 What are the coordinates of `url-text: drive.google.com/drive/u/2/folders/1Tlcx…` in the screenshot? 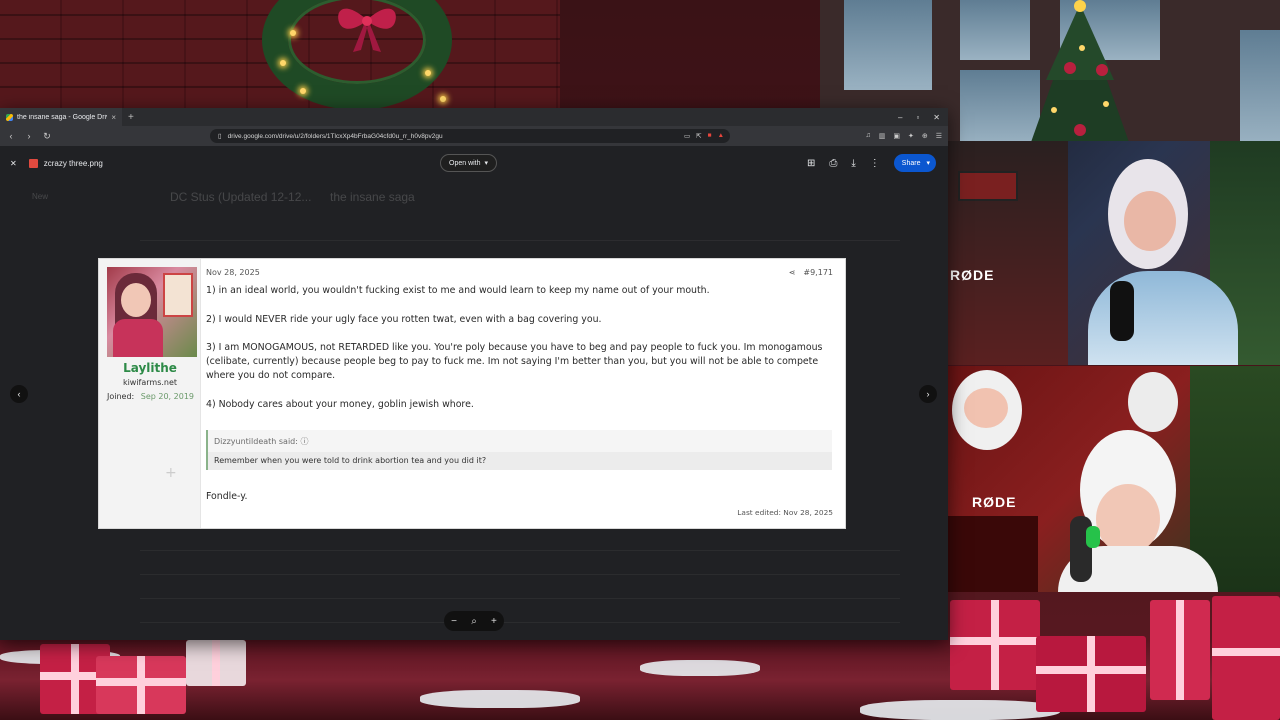 It's located at (335, 136).